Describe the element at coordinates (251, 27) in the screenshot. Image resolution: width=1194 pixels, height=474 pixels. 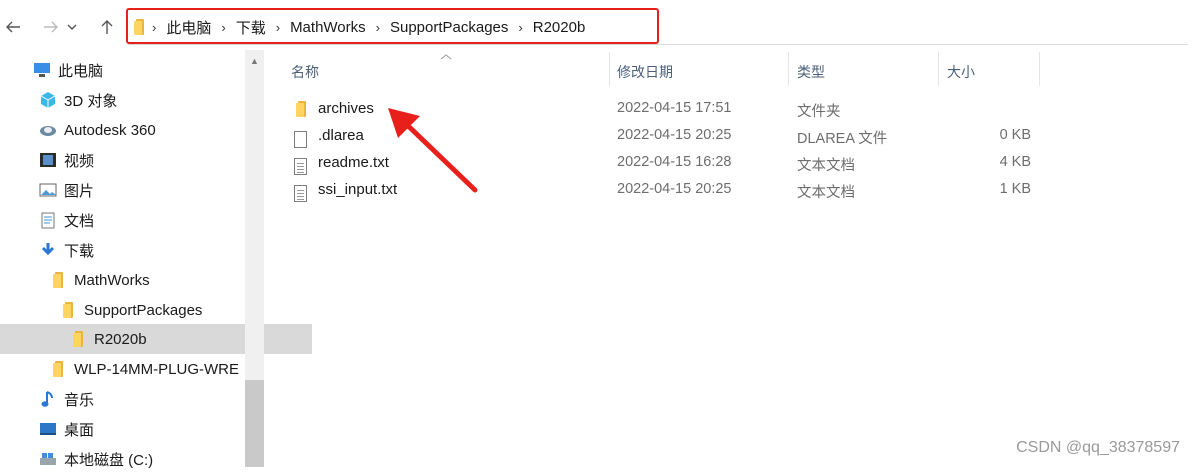
I see `breadcrumb-item: 下载` at that location.